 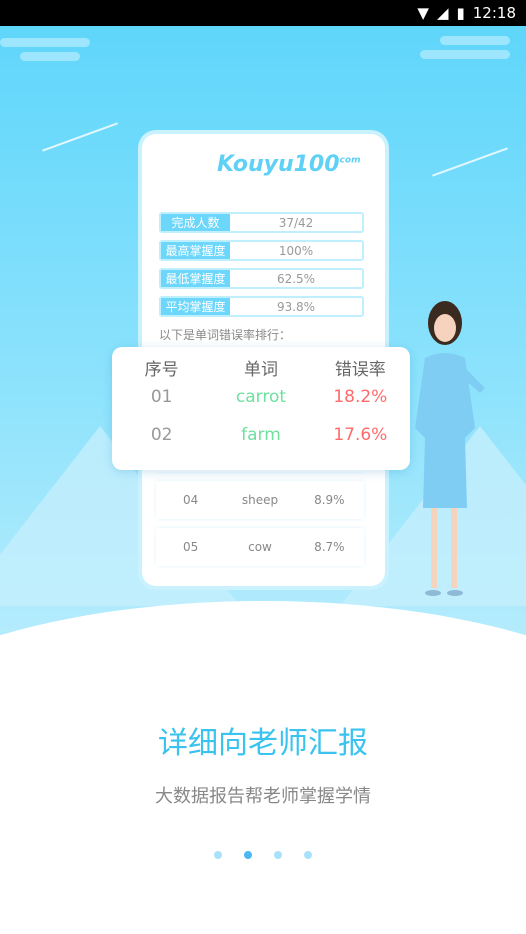 What do you see at coordinates (261, 278) in the screenshot?
I see `stat-row: 最低掌握度 62.5%` at bounding box center [261, 278].